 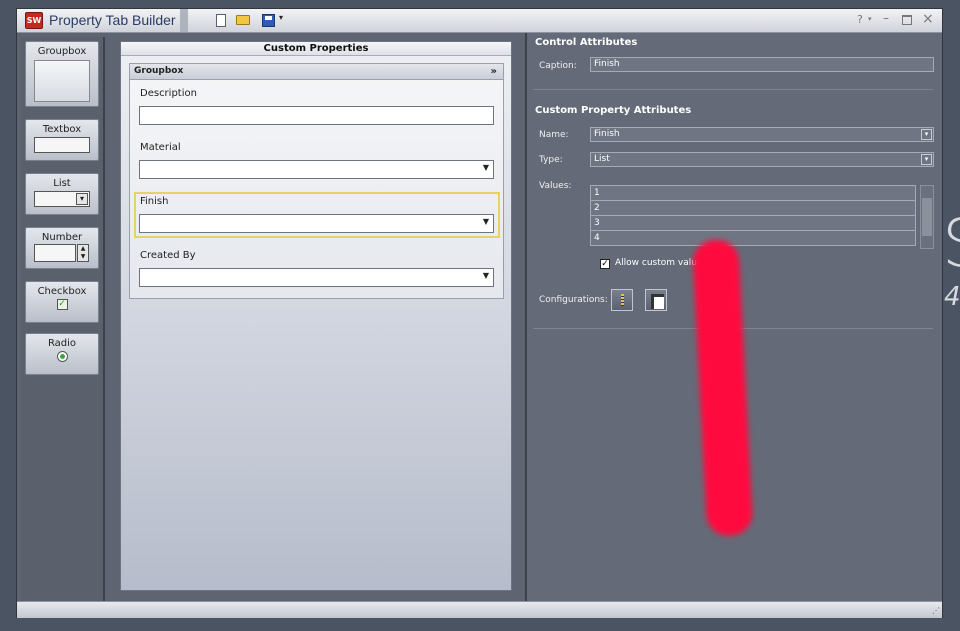 What do you see at coordinates (112, 20) in the screenshot?
I see `app-title: Property Tab Builder` at bounding box center [112, 20].